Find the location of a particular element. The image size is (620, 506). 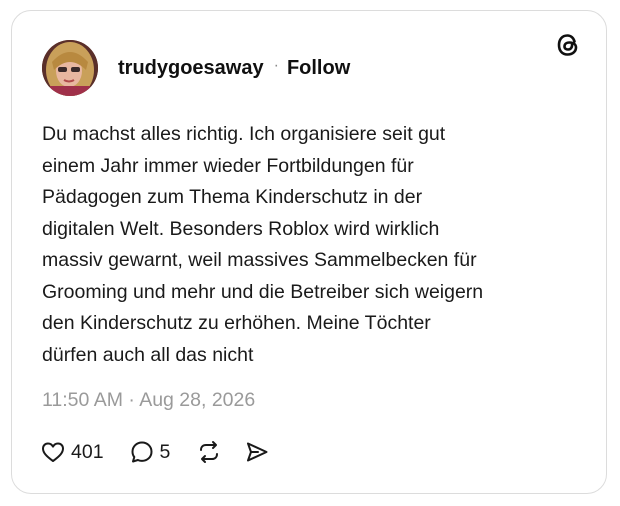

post-header: trudygoesaway · Follow is located at coordinates (196, 68).